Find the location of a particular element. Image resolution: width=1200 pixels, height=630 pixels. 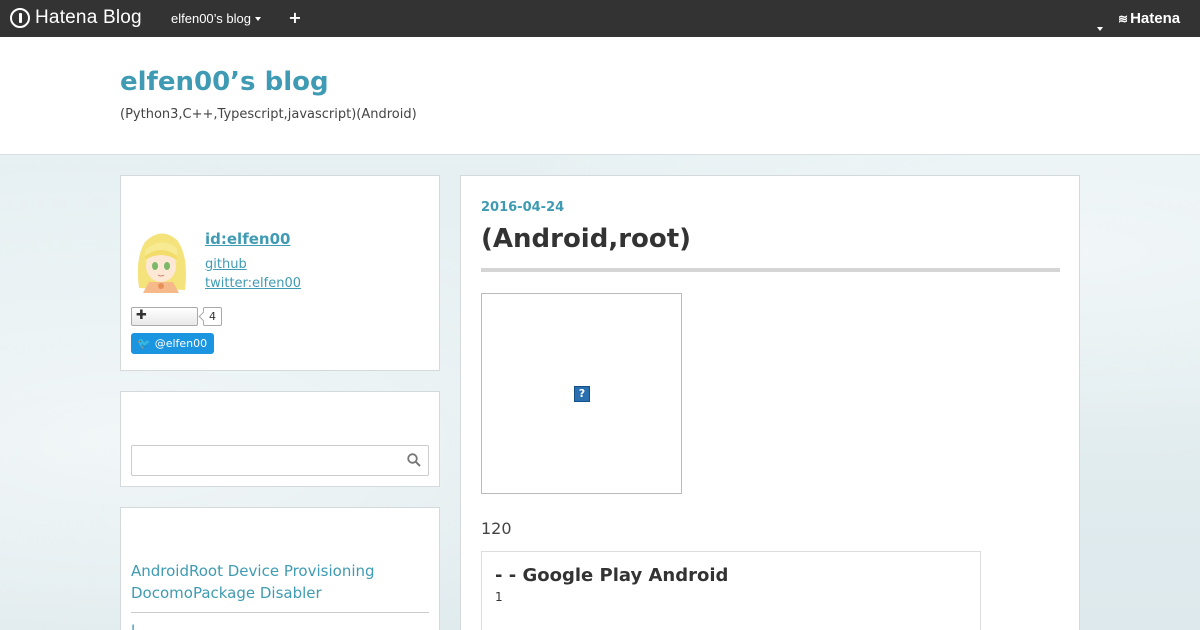

hatena-blog-logo: Hatena Blog is located at coordinates (76, 18).